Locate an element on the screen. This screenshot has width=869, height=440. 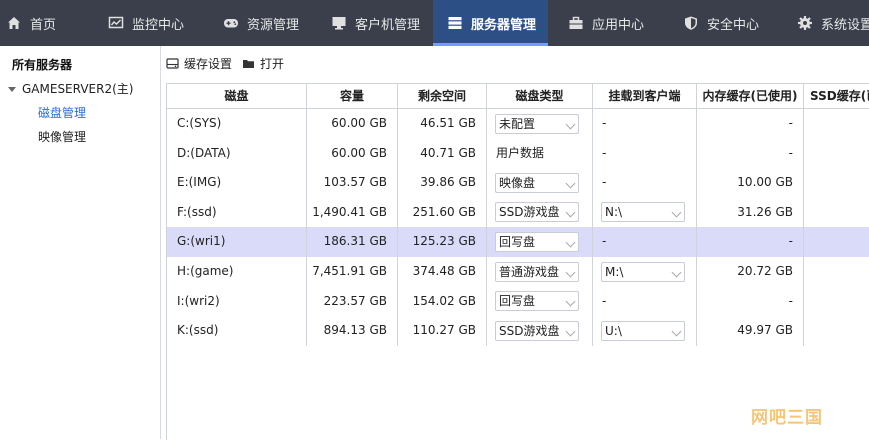
col-mem-cache: 内存缓存(已使用) is located at coordinates (750, 96).